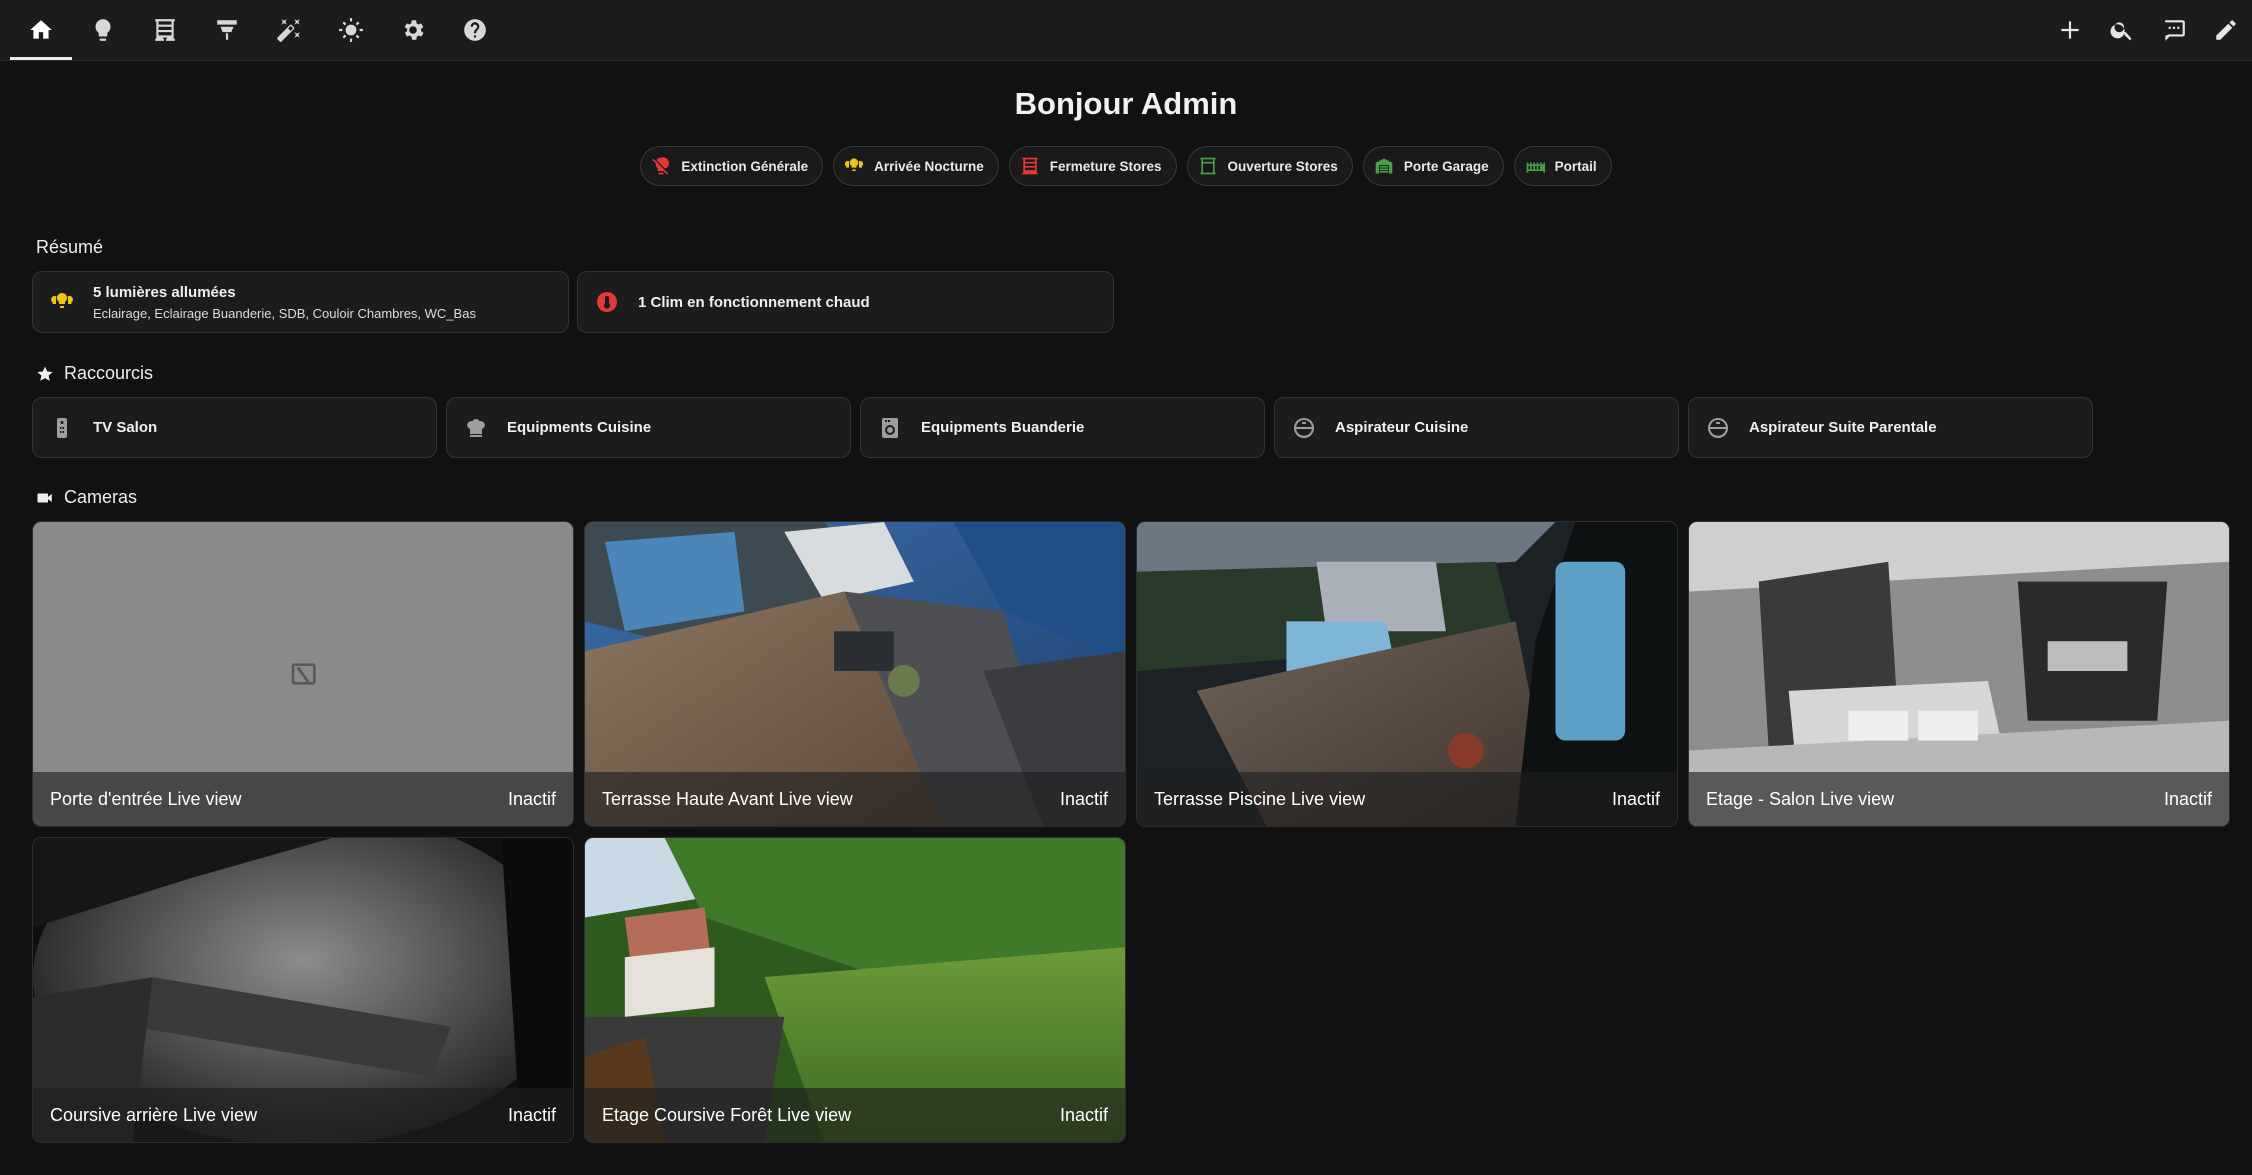  I want to click on camera-caption: Porte d'entrée Live view Inactif, so click(303, 799).